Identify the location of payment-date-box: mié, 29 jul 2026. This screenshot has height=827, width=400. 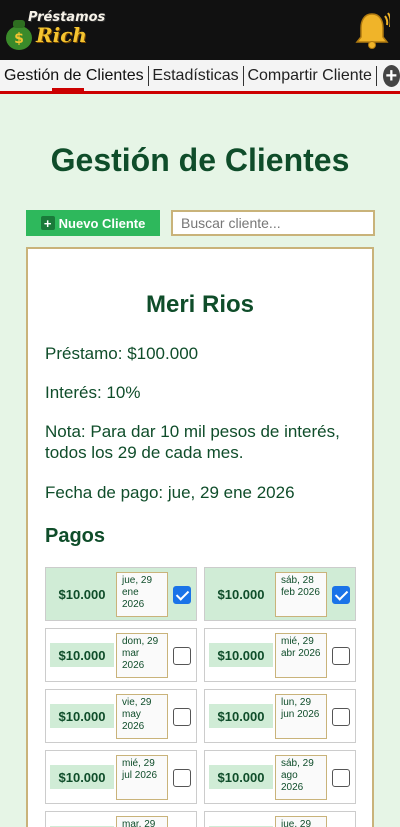
(142, 777).